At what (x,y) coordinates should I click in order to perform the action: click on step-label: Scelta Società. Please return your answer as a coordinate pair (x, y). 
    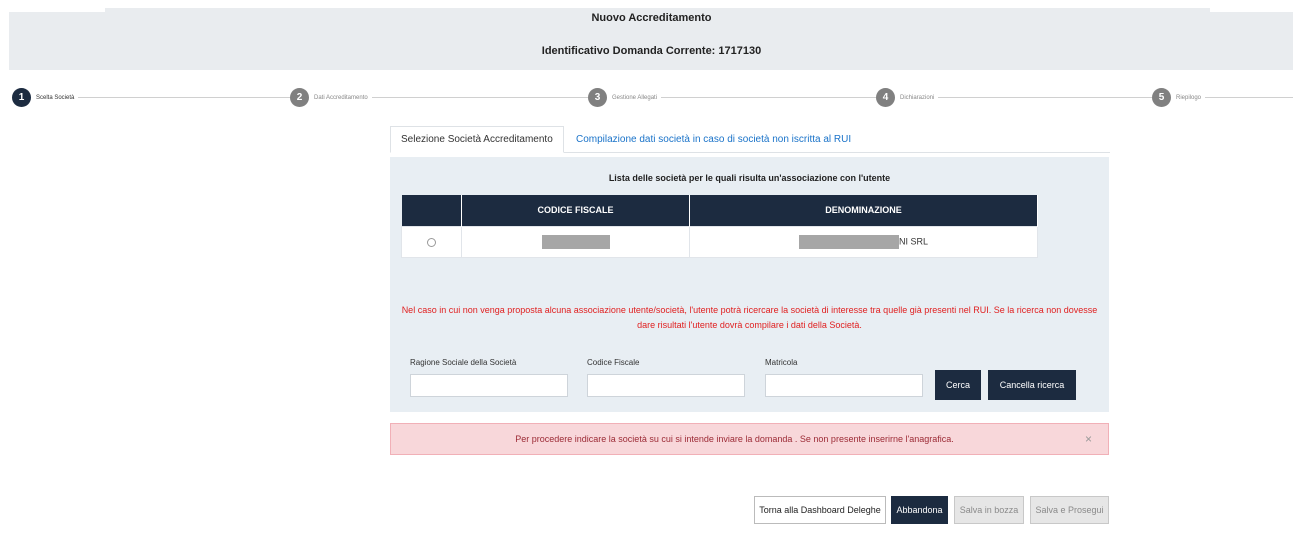
    Looking at the image, I should click on (55, 97).